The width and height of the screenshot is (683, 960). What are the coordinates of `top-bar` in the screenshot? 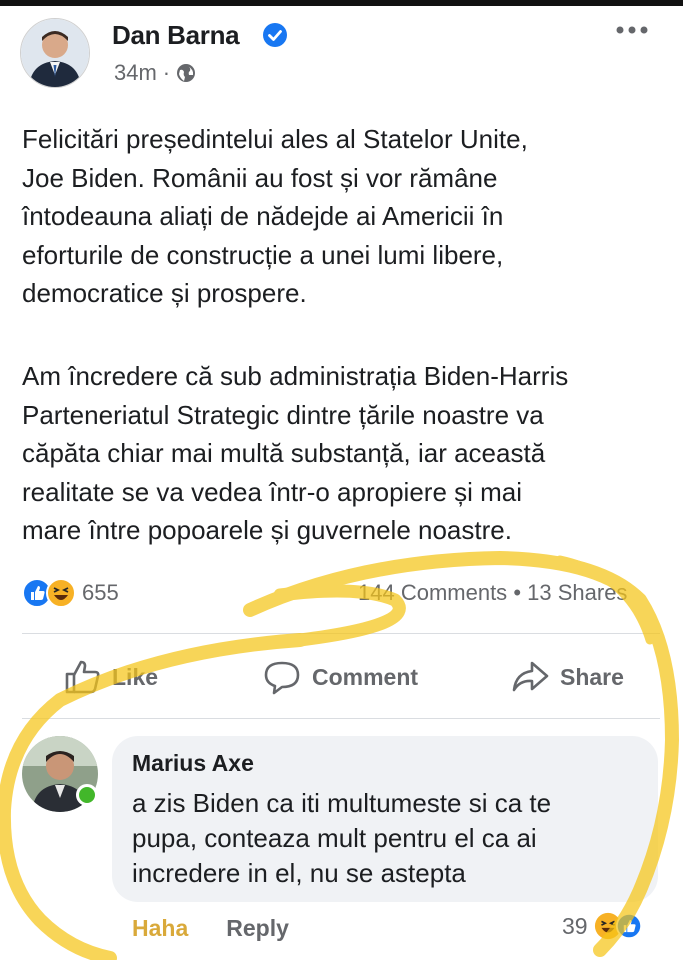 It's located at (341, 3).